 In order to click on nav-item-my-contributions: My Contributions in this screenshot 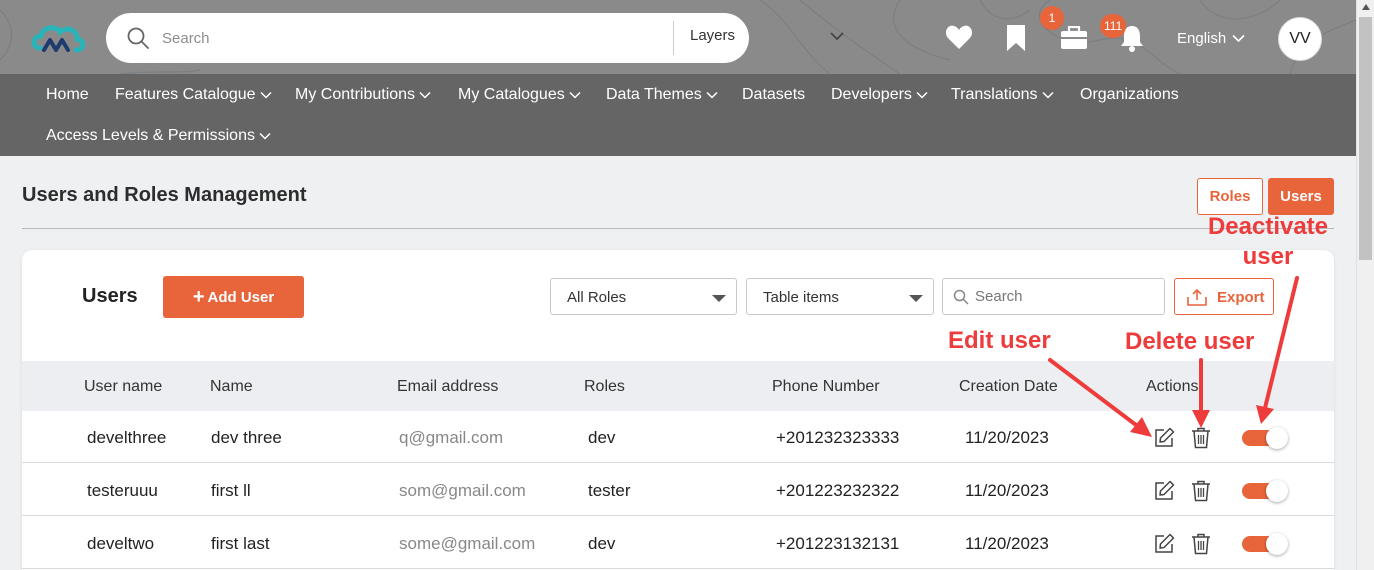, I will do `click(363, 95)`.